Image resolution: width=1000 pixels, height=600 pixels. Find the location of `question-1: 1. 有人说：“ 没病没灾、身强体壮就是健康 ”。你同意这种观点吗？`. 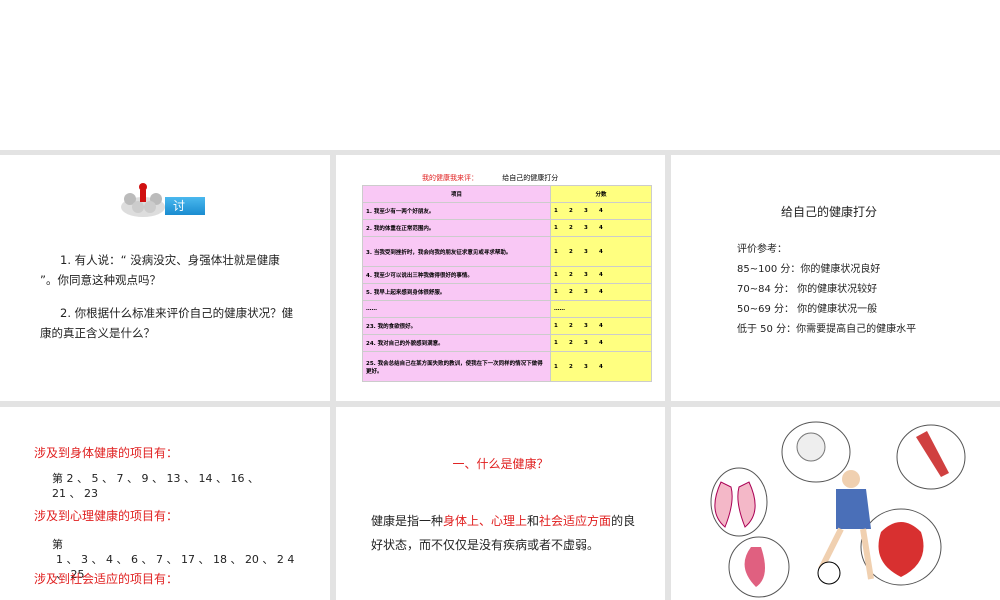

question-1: 1. 有人说：“ 没病没灾、身强体壮就是健康 ”。你同意这种观点吗？ is located at coordinates (160, 270).